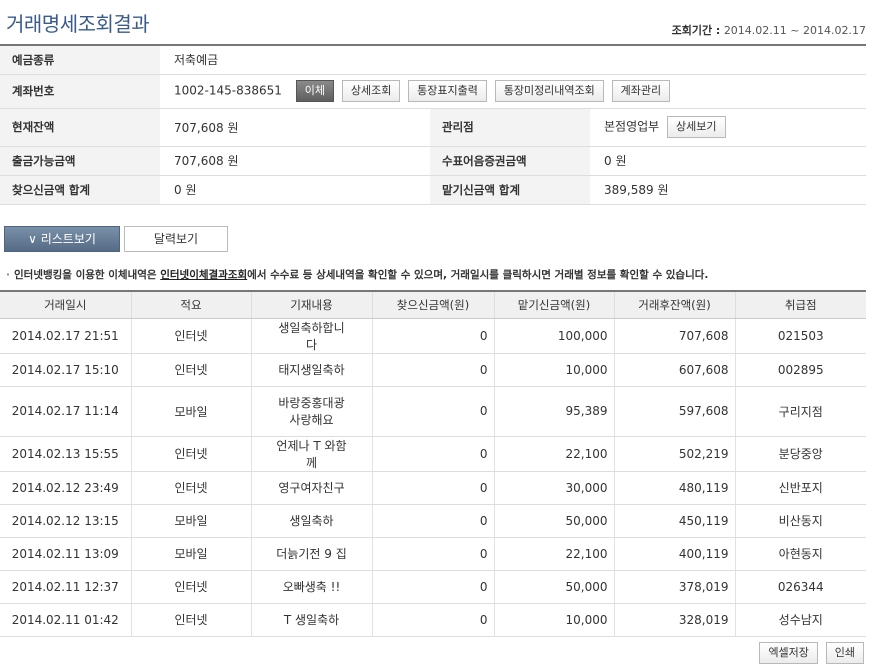 The width and height of the screenshot is (872, 671). What do you see at coordinates (190, 411) in the screenshot?
I see `cell-type: 모바일` at bounding box center [190, 411].